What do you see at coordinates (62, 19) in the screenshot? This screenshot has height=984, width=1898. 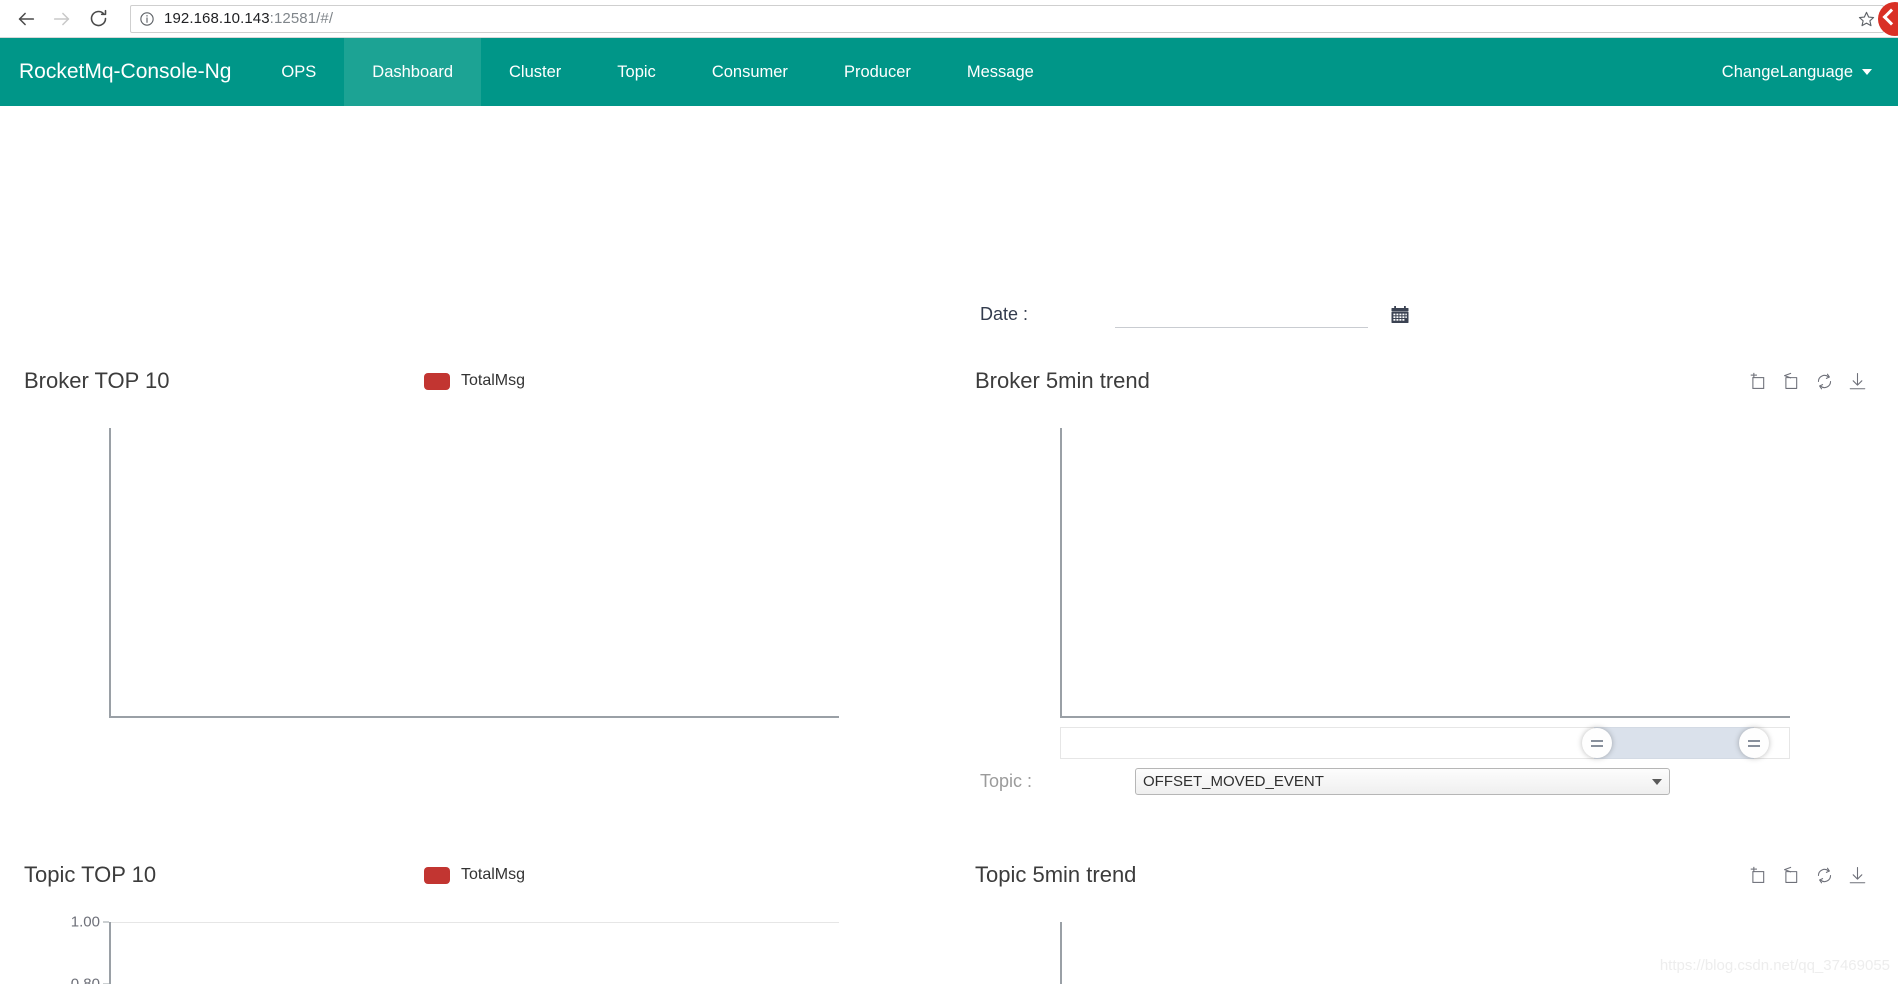 I see `forward-arrow-icon` at bounding box center [62, 19].